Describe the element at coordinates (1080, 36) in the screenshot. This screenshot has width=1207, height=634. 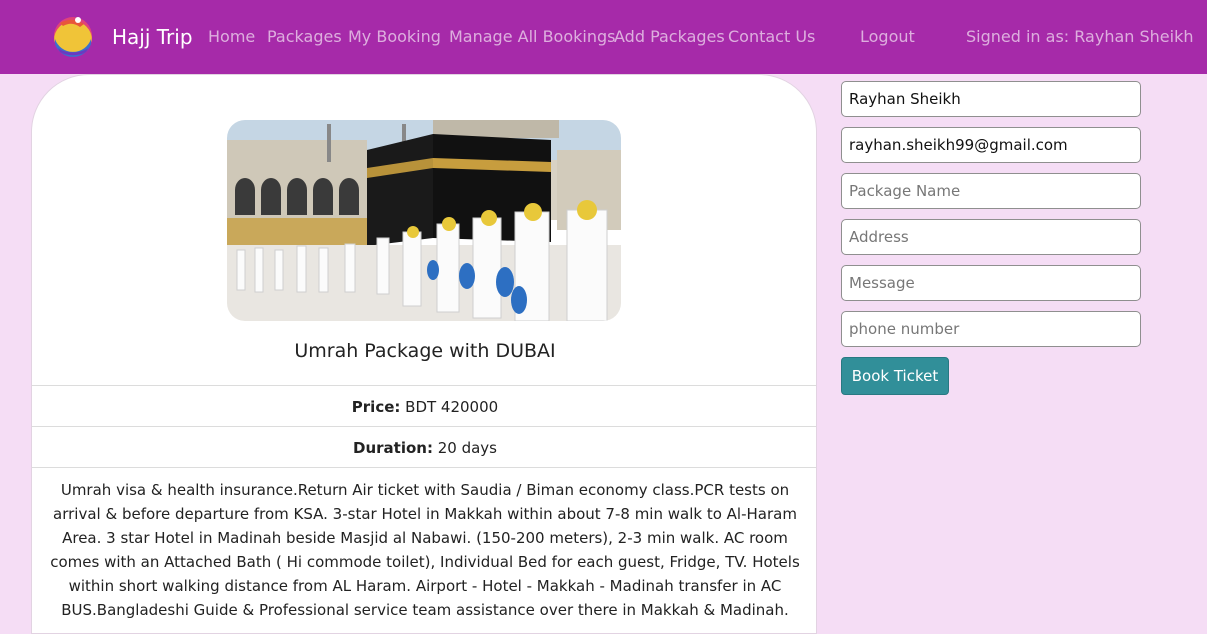
I see `signed-in-user: Signed in as: Rayhan Sheikh` at that location.